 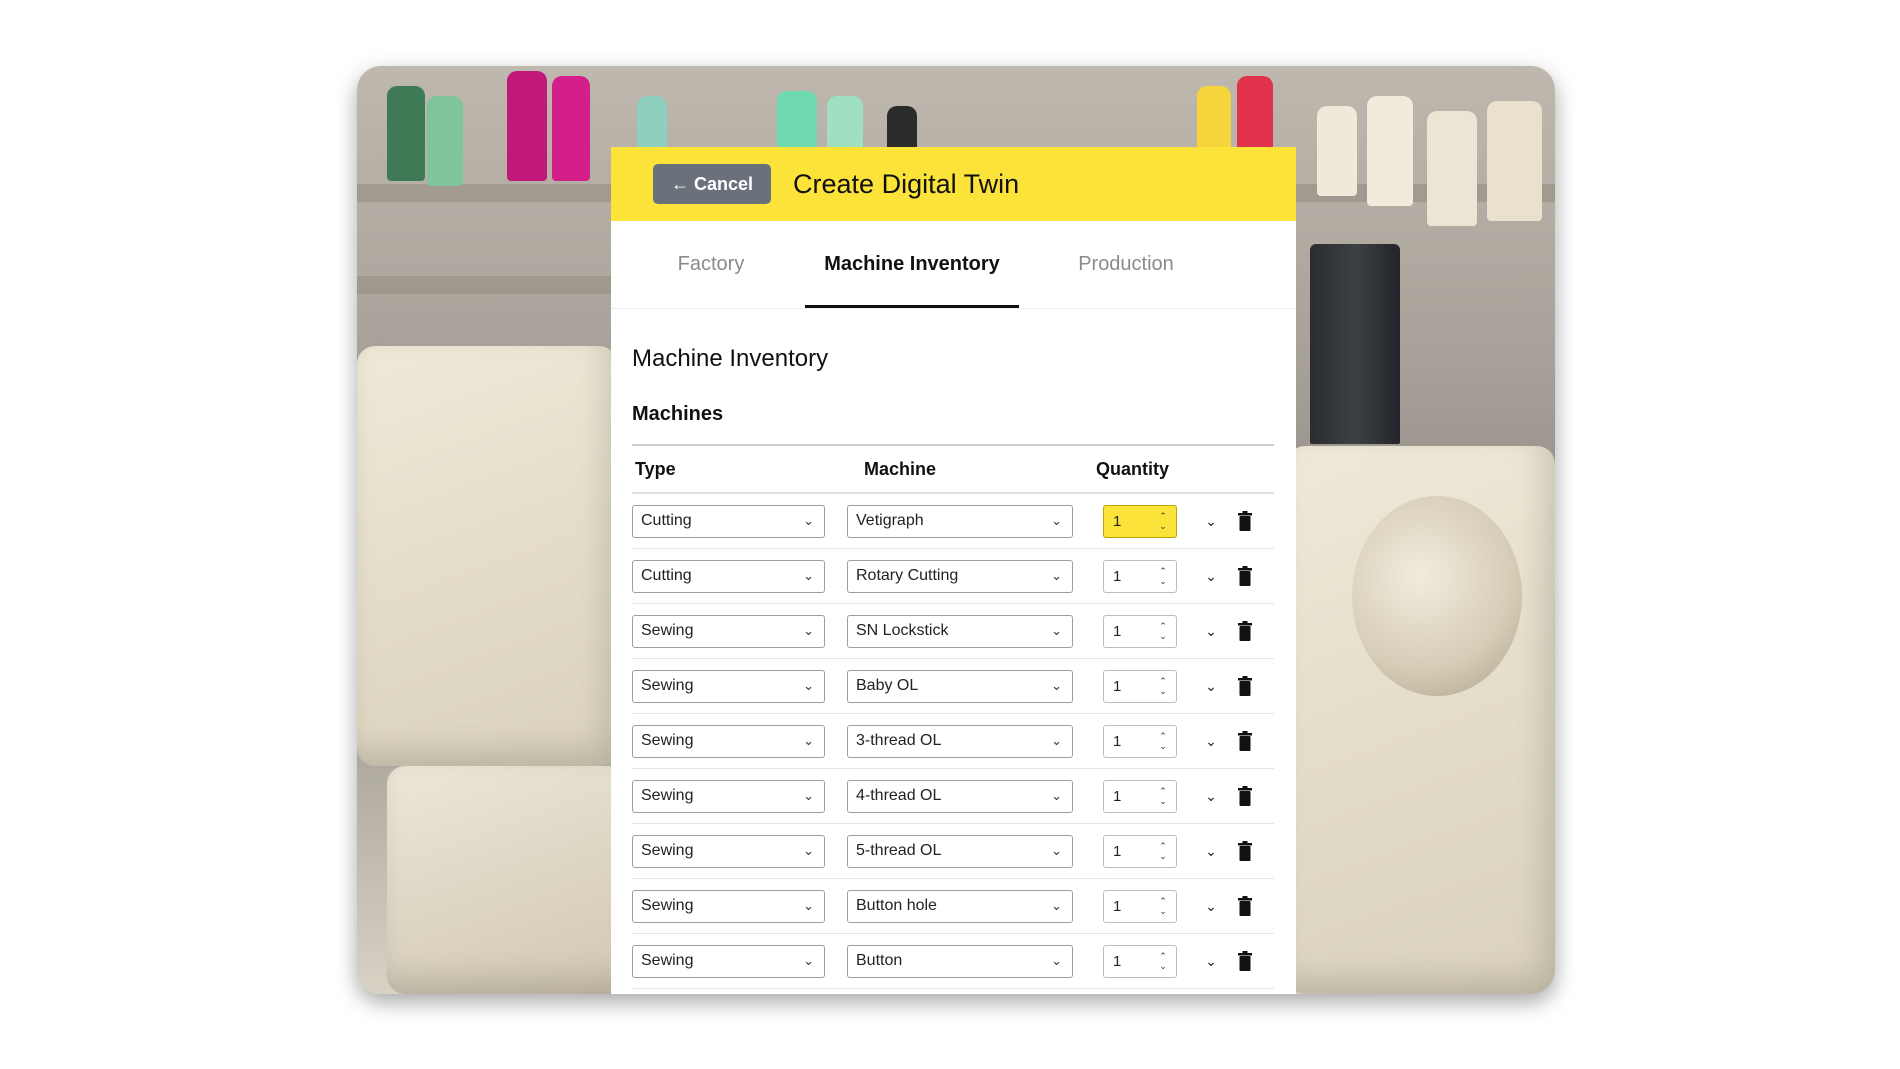 What do you see at coordinates (899, 795) in the screenshot?
I see `machine-select-value: 4-thread OL` at bounding box center [899, 795].